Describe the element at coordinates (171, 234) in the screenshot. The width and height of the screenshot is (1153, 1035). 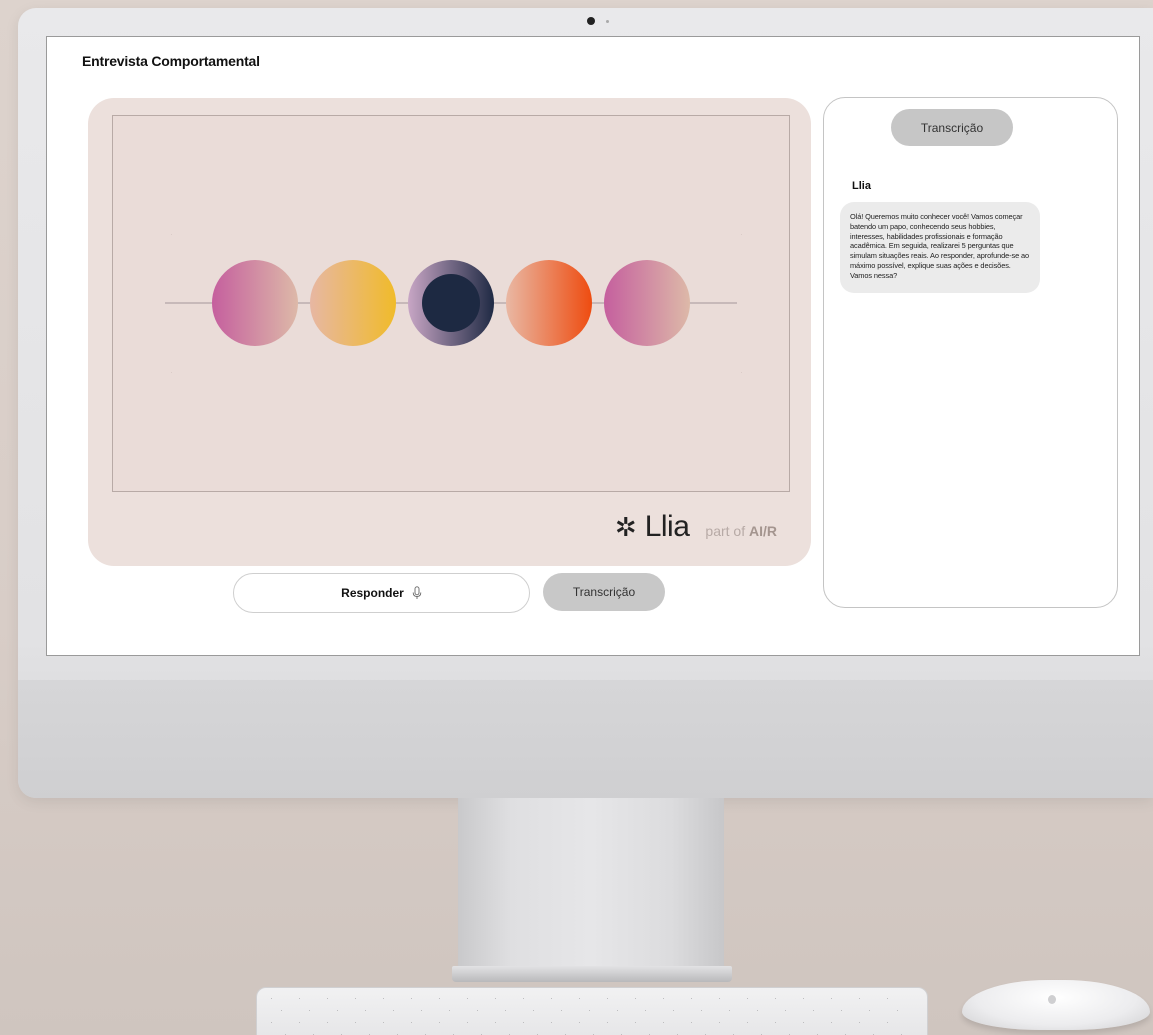
I see `corner-mark-tl: ·` at that location.